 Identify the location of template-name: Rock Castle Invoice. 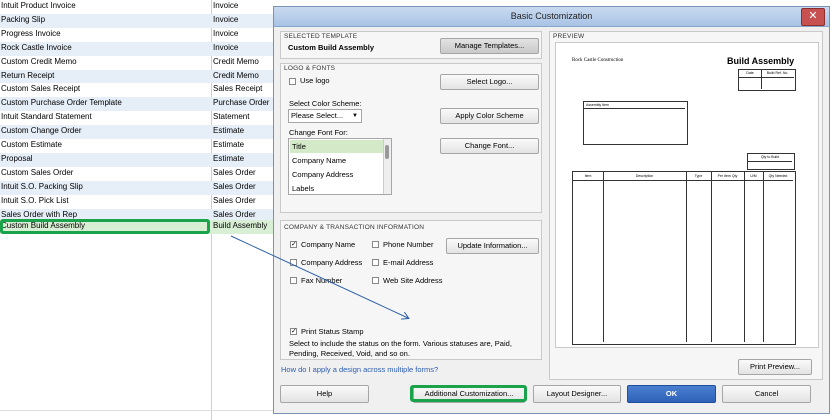
(36, 47).